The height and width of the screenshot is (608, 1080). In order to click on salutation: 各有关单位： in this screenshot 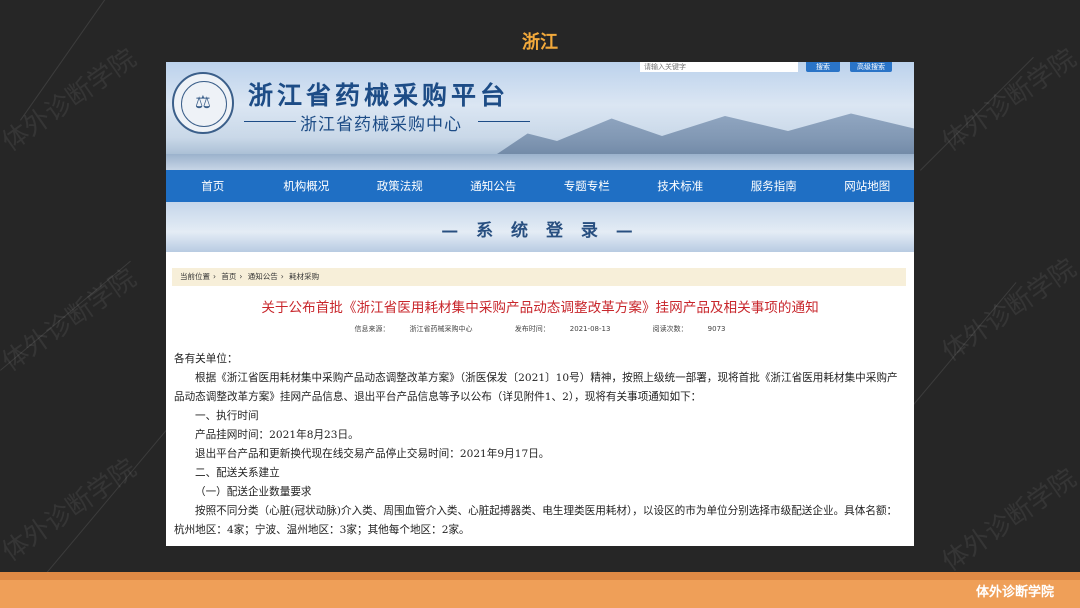, I will do `click(206, 359)`.